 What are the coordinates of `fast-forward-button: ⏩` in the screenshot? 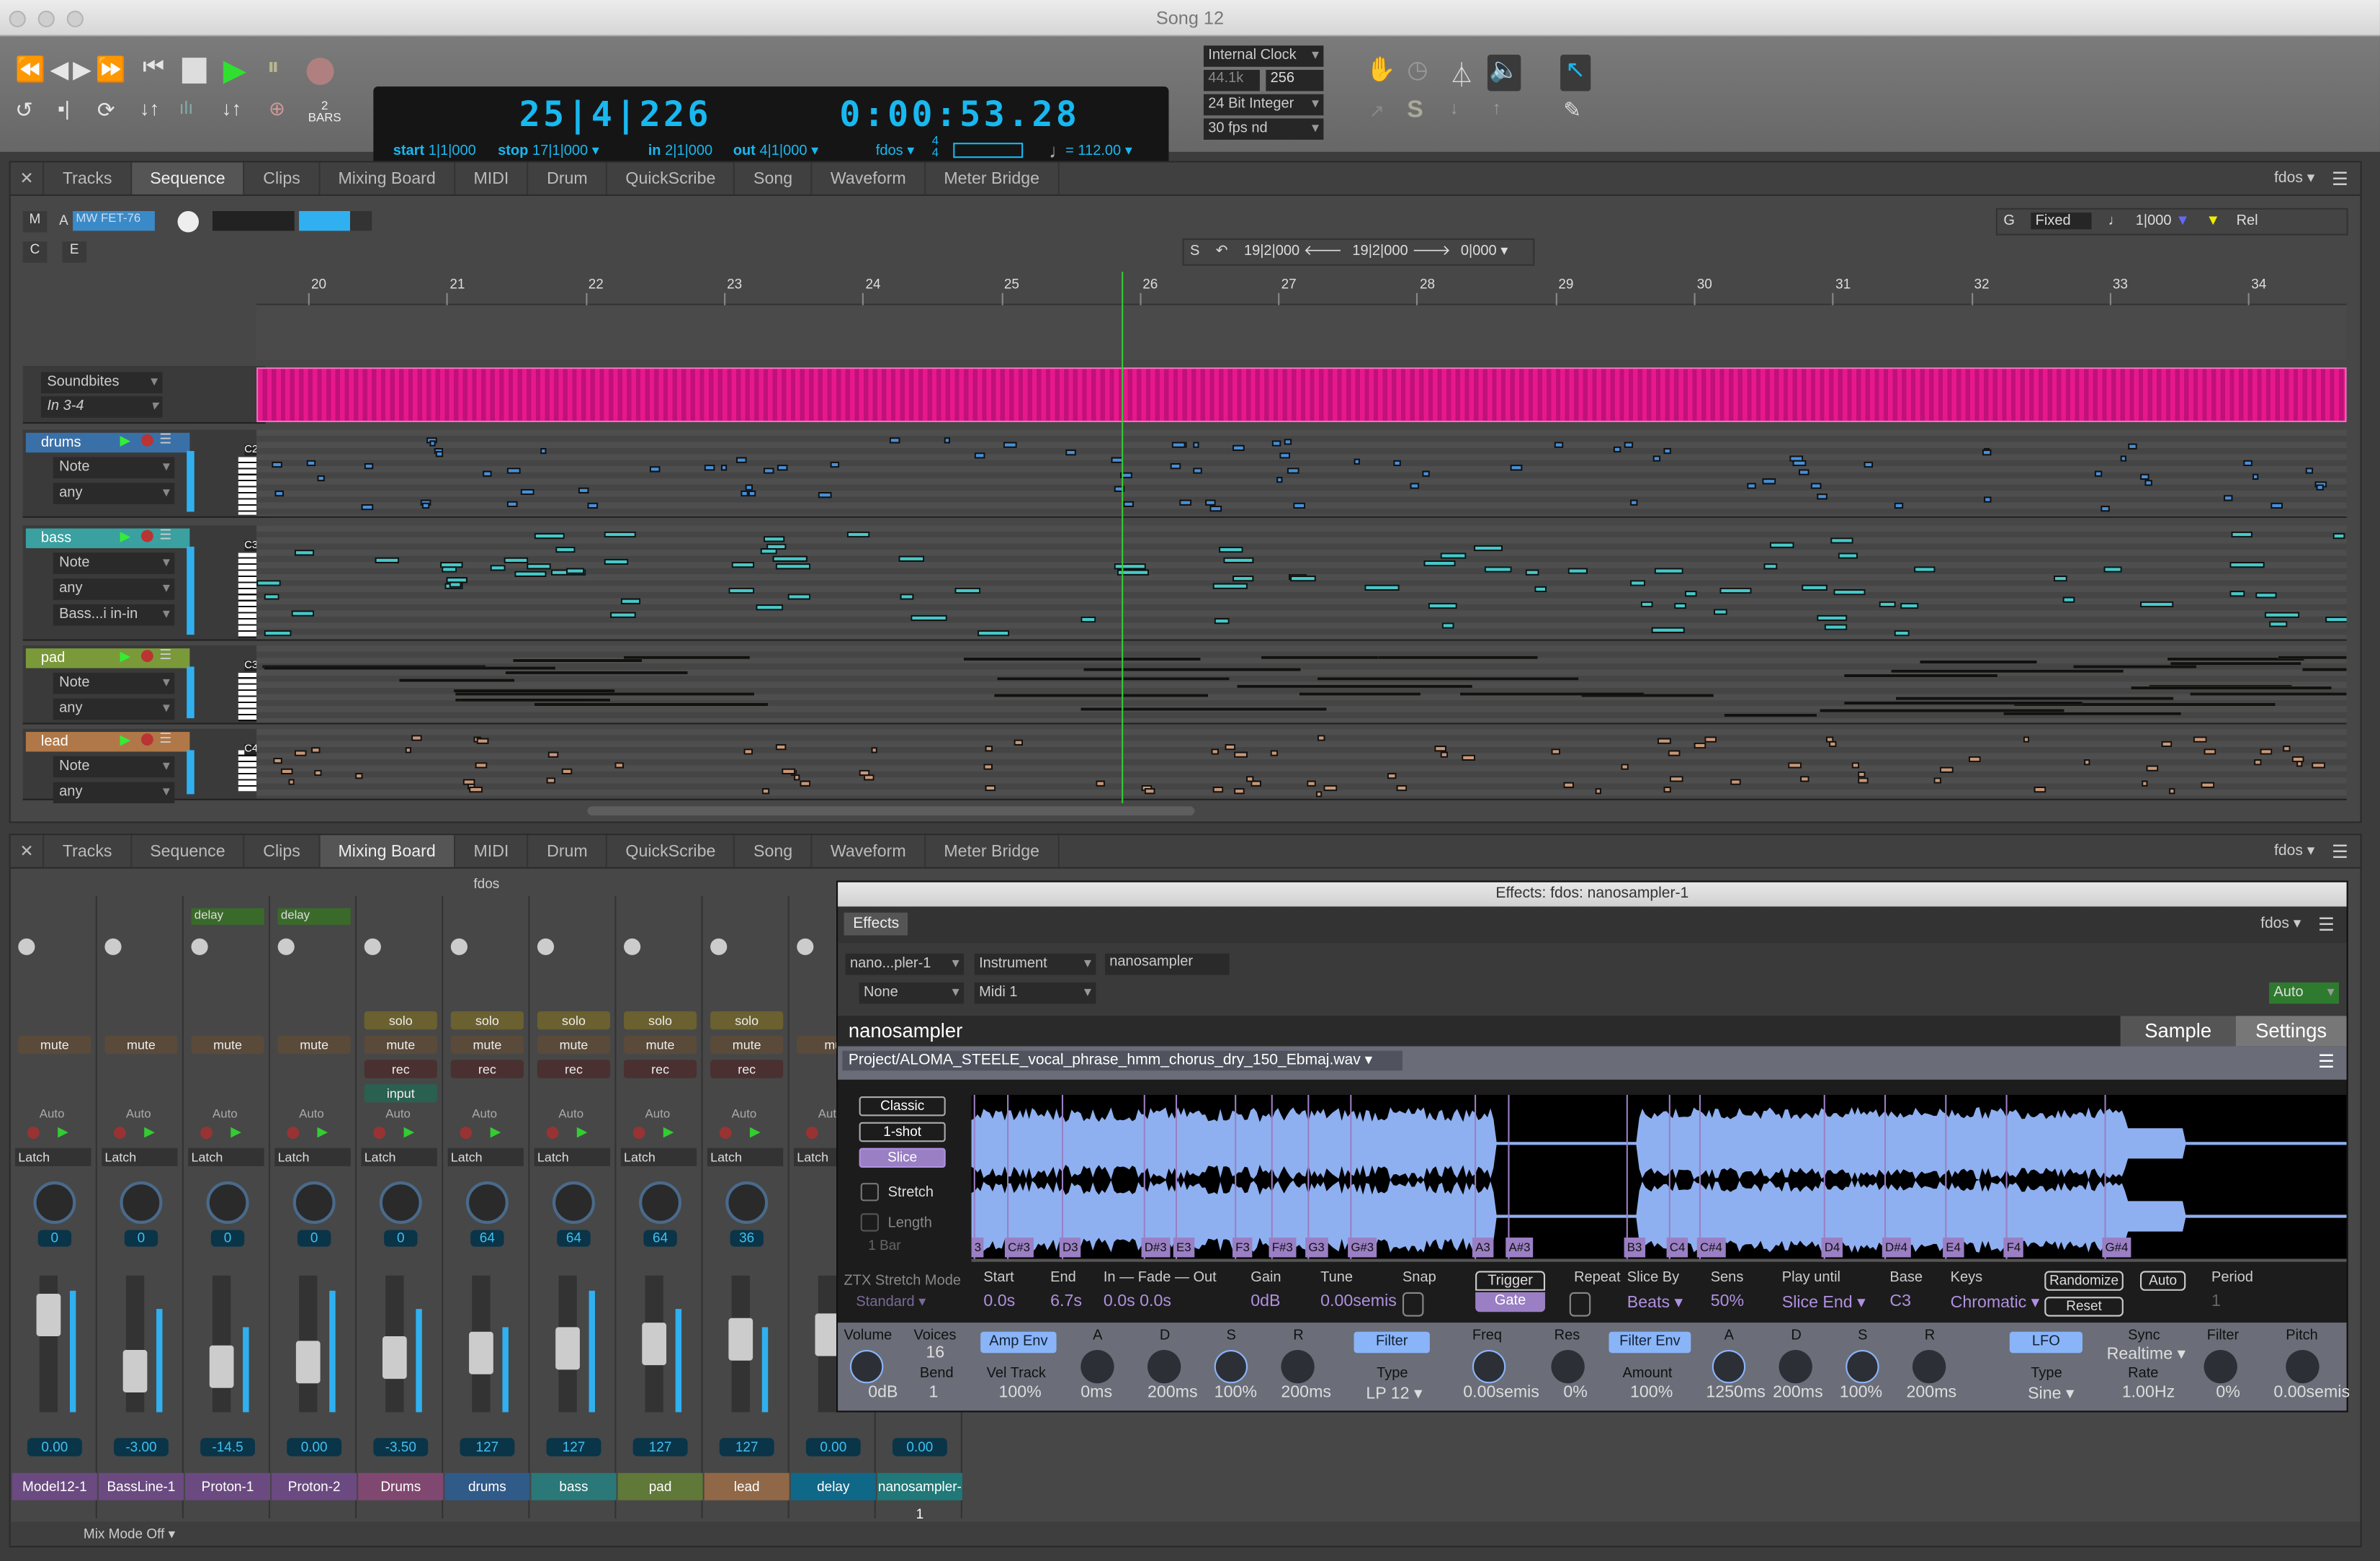 It's located at (111, 70).